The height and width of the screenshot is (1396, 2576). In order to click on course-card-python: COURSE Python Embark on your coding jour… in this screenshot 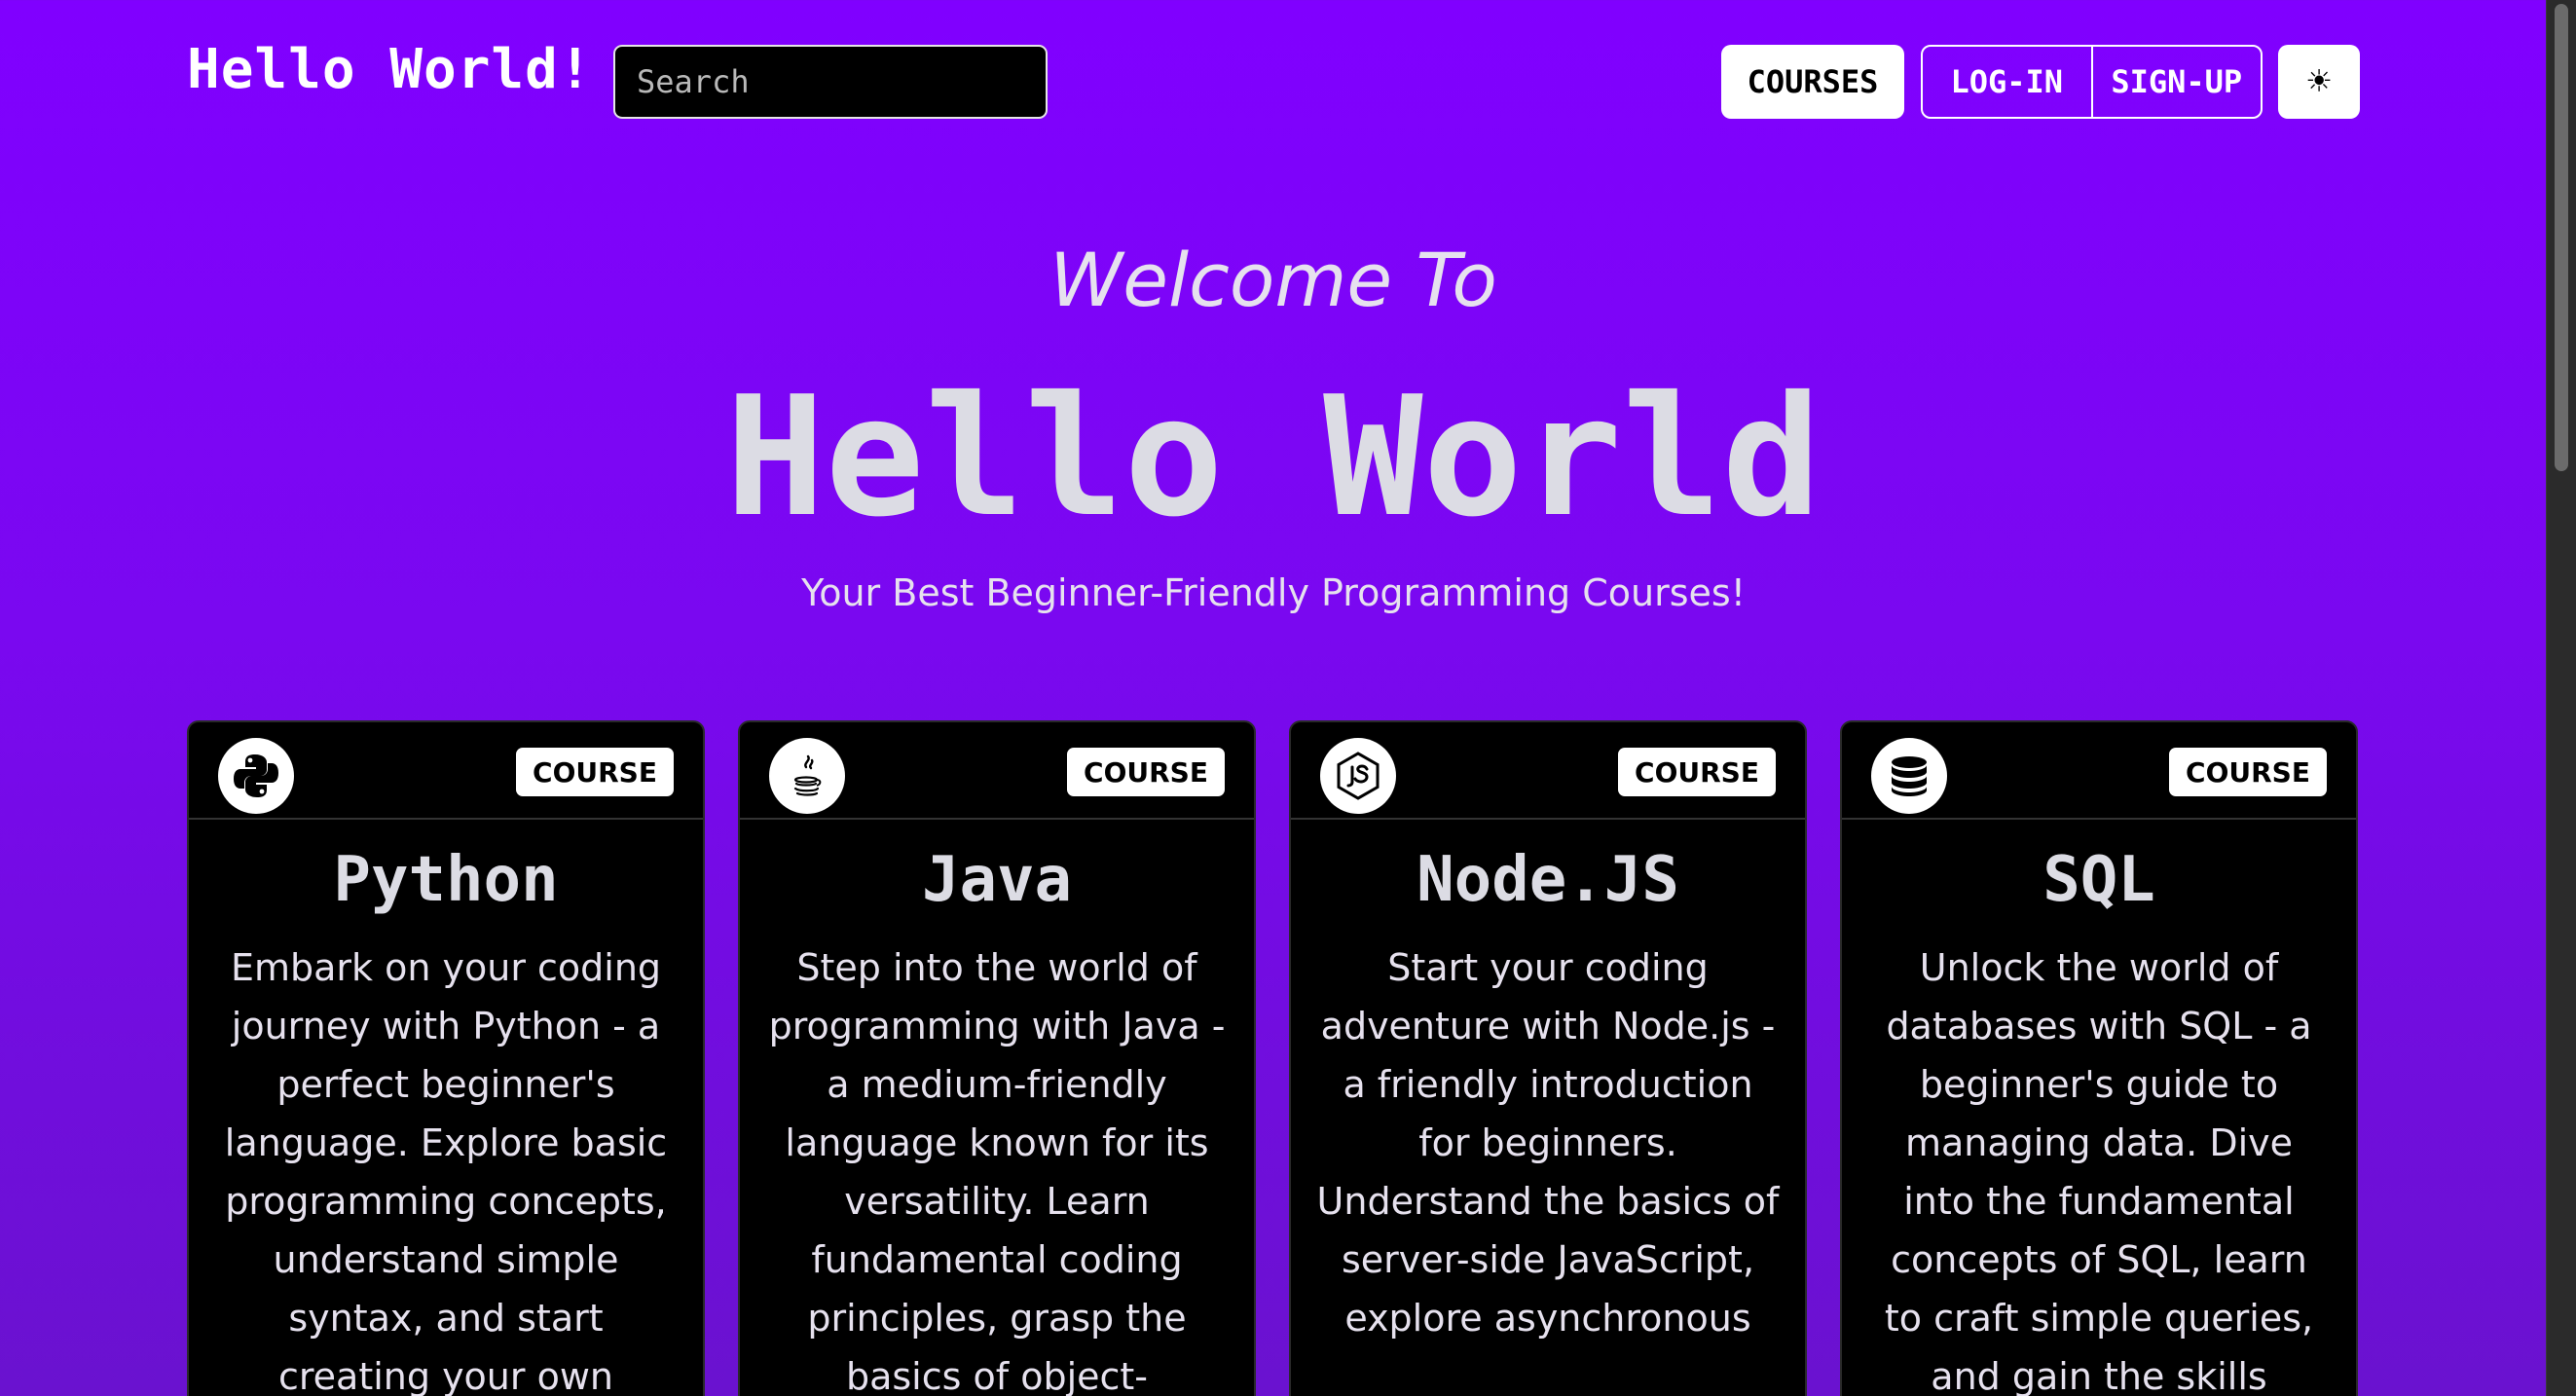, I will do `click(446, 1058)`.